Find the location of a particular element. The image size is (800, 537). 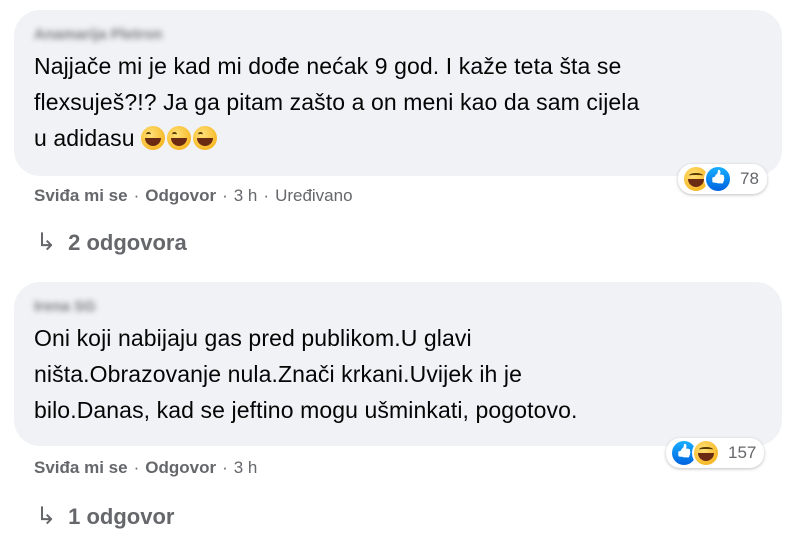

reaction-summary: 157 is located at coordinates (715, 453).